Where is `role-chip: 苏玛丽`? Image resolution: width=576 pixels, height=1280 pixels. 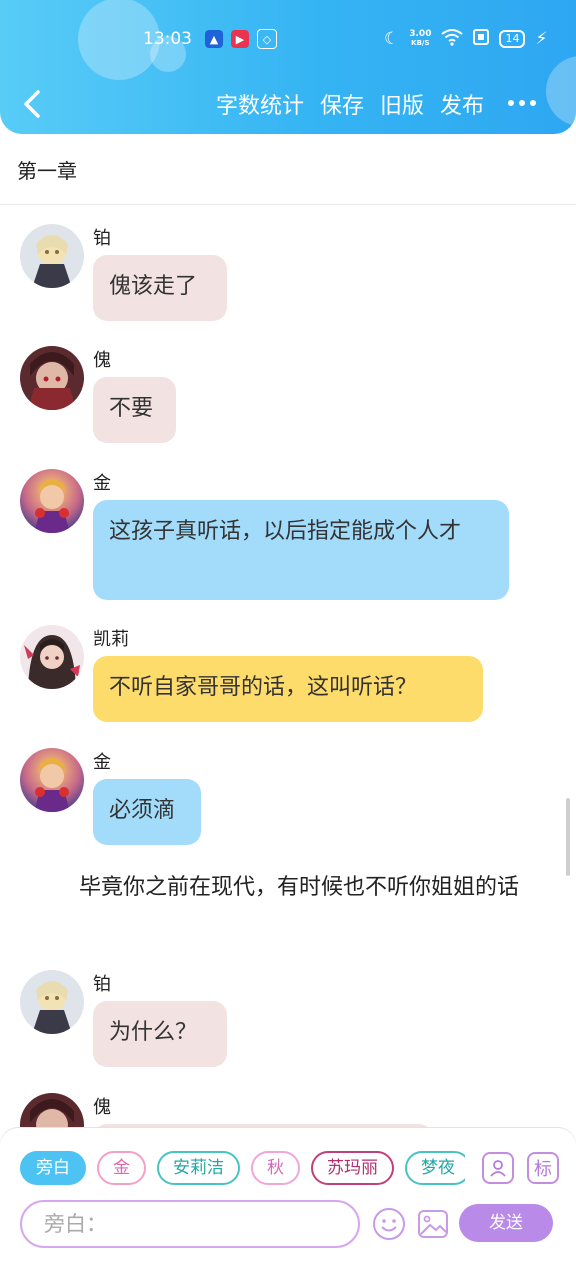
role-chip: 苏玛丽 is located at coordinates (352, 1168).